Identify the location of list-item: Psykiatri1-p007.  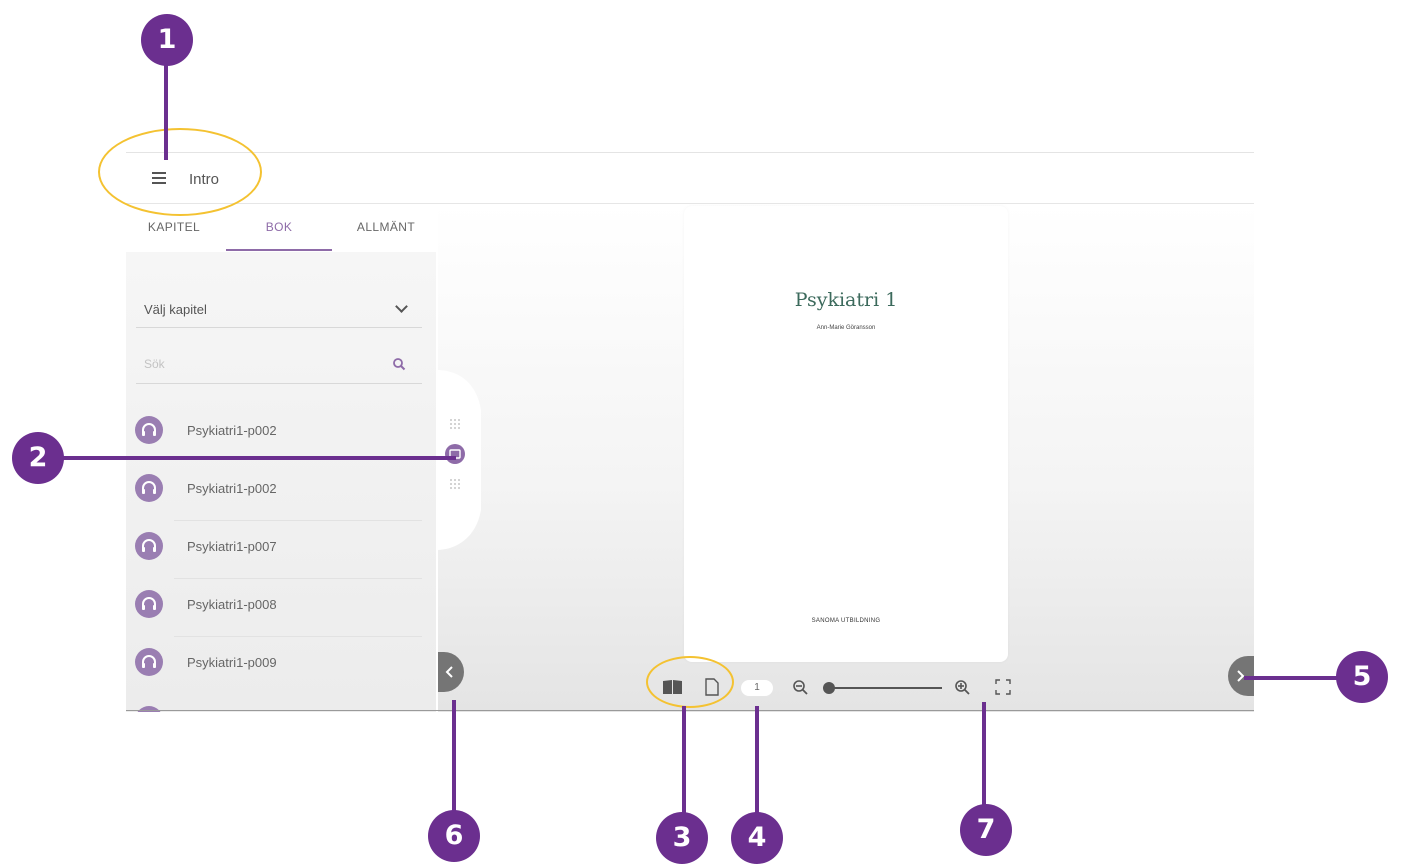
(274, 549).